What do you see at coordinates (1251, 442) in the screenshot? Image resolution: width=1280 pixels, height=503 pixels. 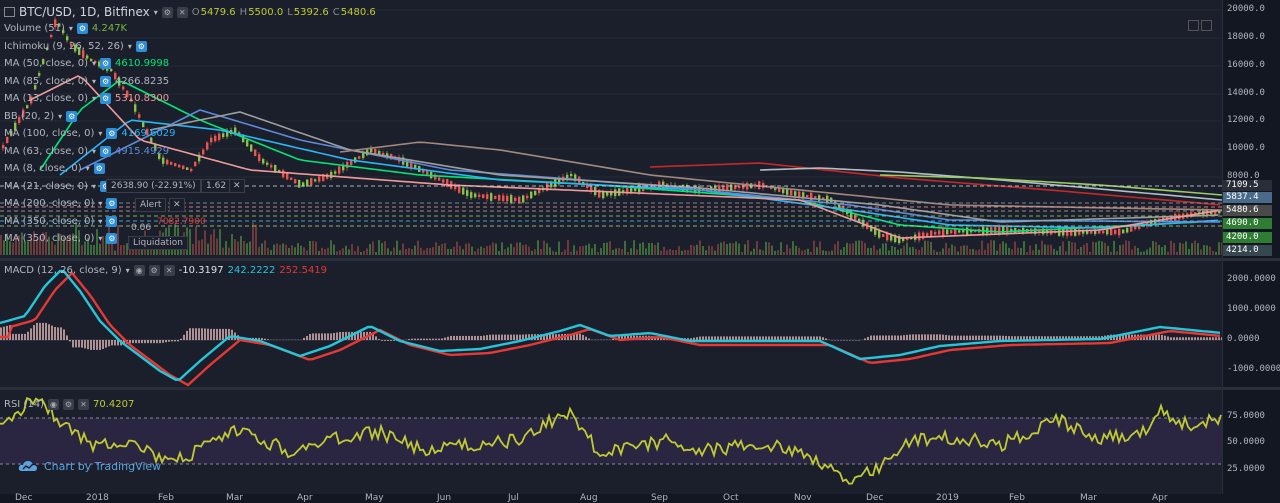 I see `rsi-axis: 75.0000 50.0000 25.0000` at bounding box center [1251, 442].